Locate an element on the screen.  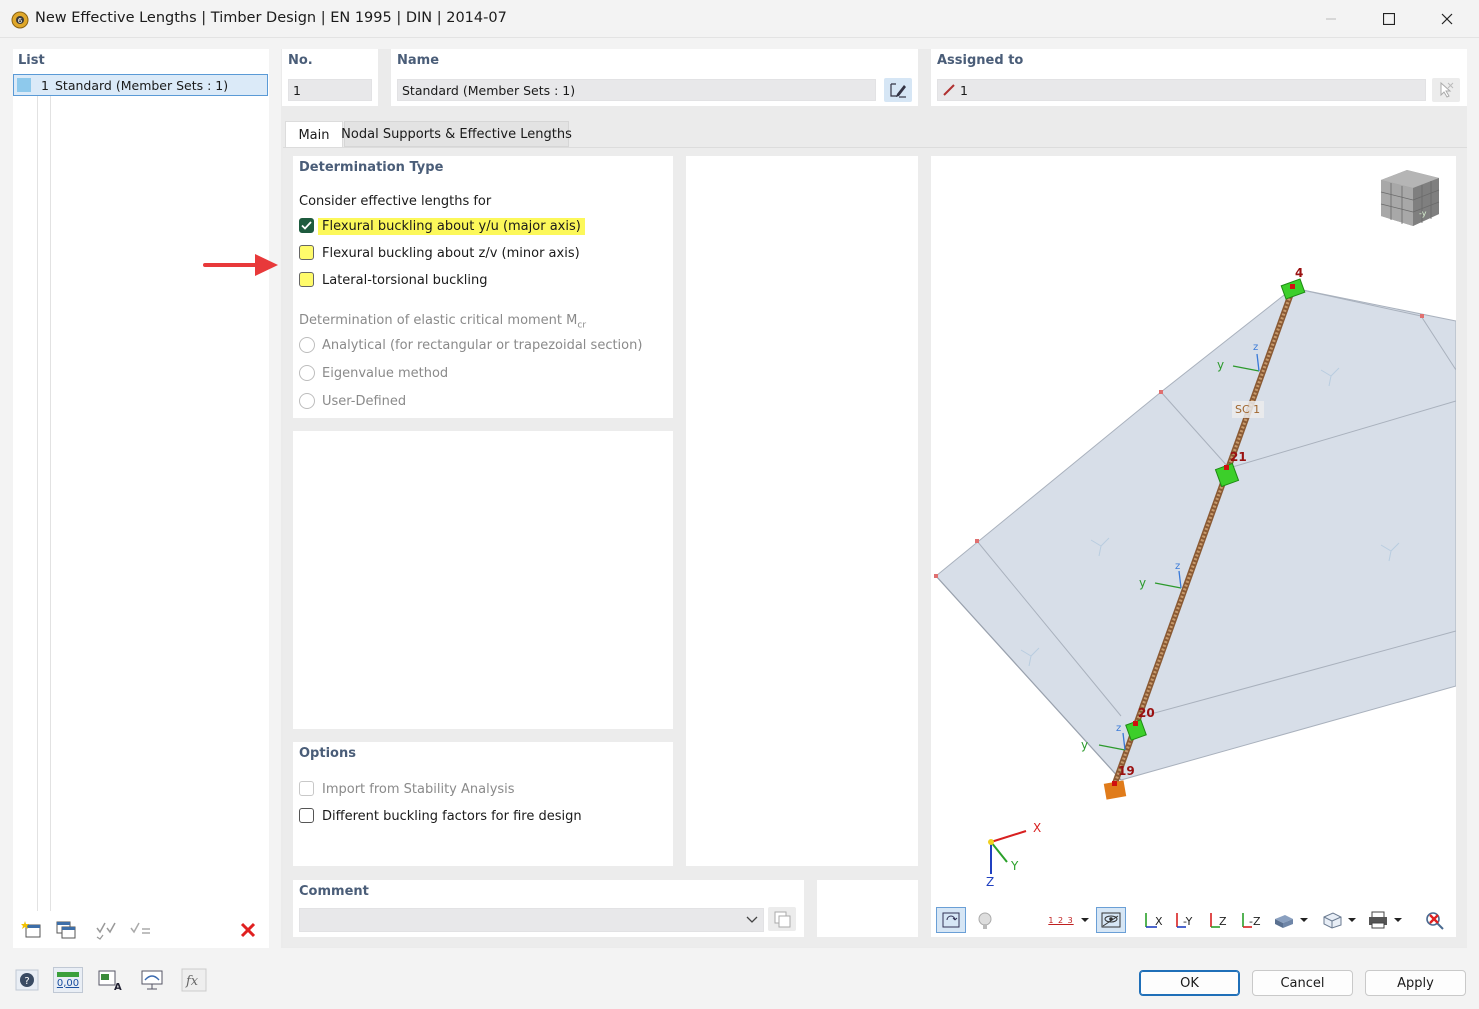
flexural-y-checkbox is located at coordinates (306, 225).